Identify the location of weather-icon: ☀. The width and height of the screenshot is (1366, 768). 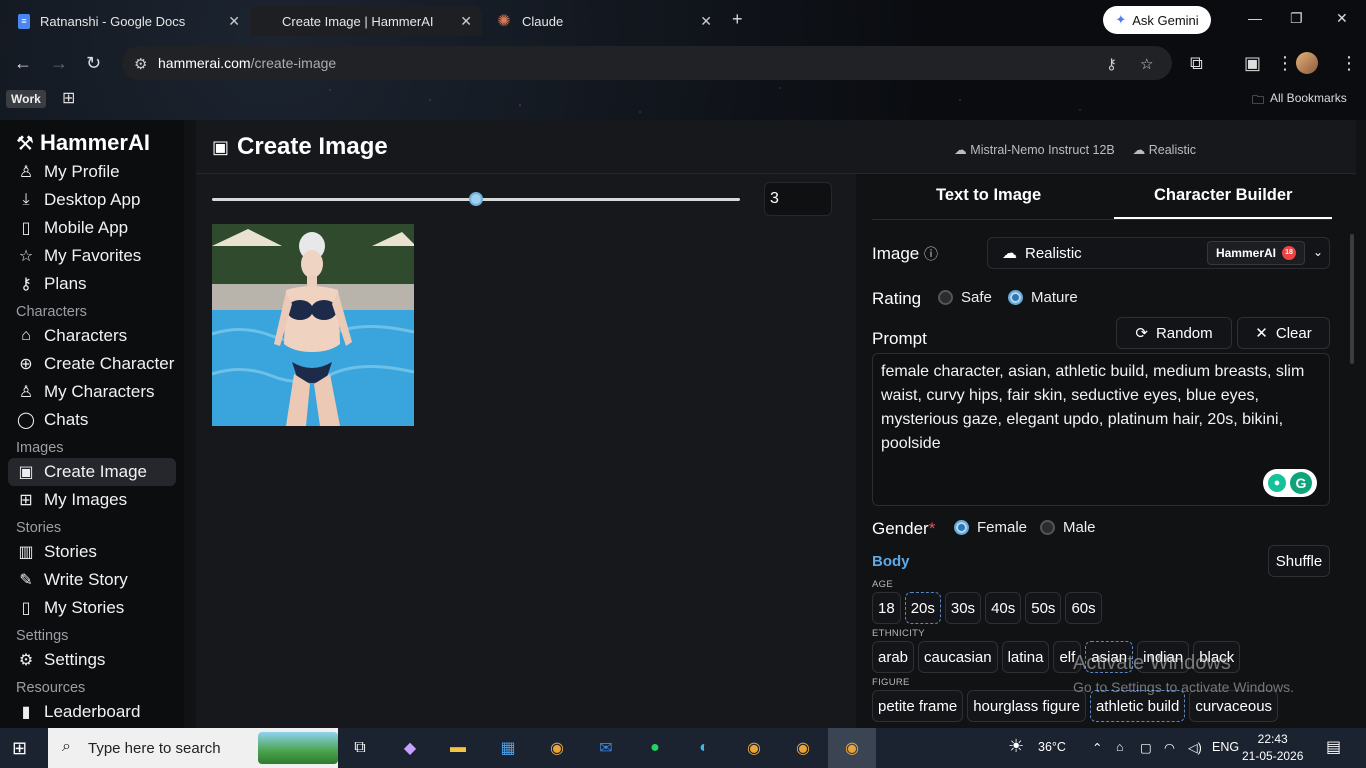
(1016, 746).